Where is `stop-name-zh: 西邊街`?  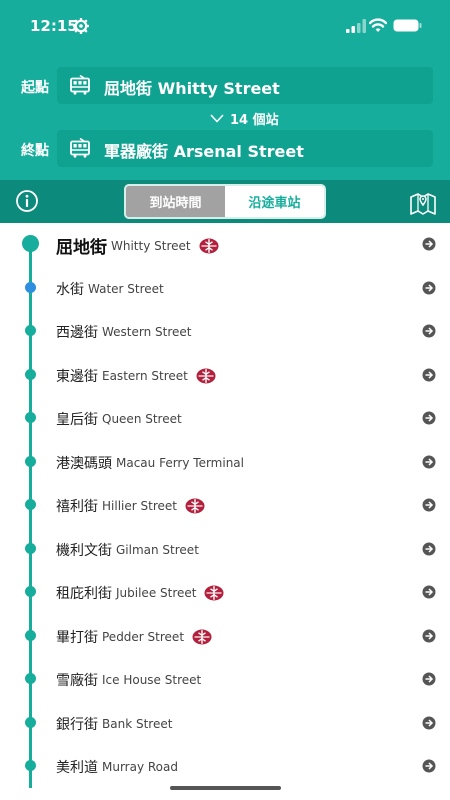 stop-name-zh: 西邊街 is located at coordinates (77, 333).